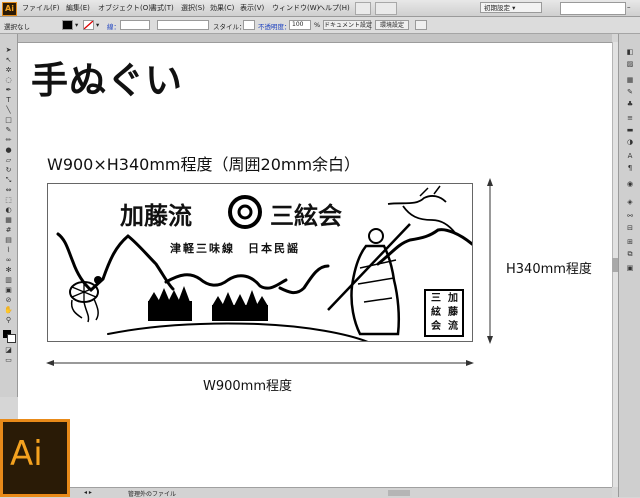 Image resolution: width=640 pixels, height=498 pixels. Describe the element at coordinates (249, 25) in the screenshot. I see `style-swatch` at that location.